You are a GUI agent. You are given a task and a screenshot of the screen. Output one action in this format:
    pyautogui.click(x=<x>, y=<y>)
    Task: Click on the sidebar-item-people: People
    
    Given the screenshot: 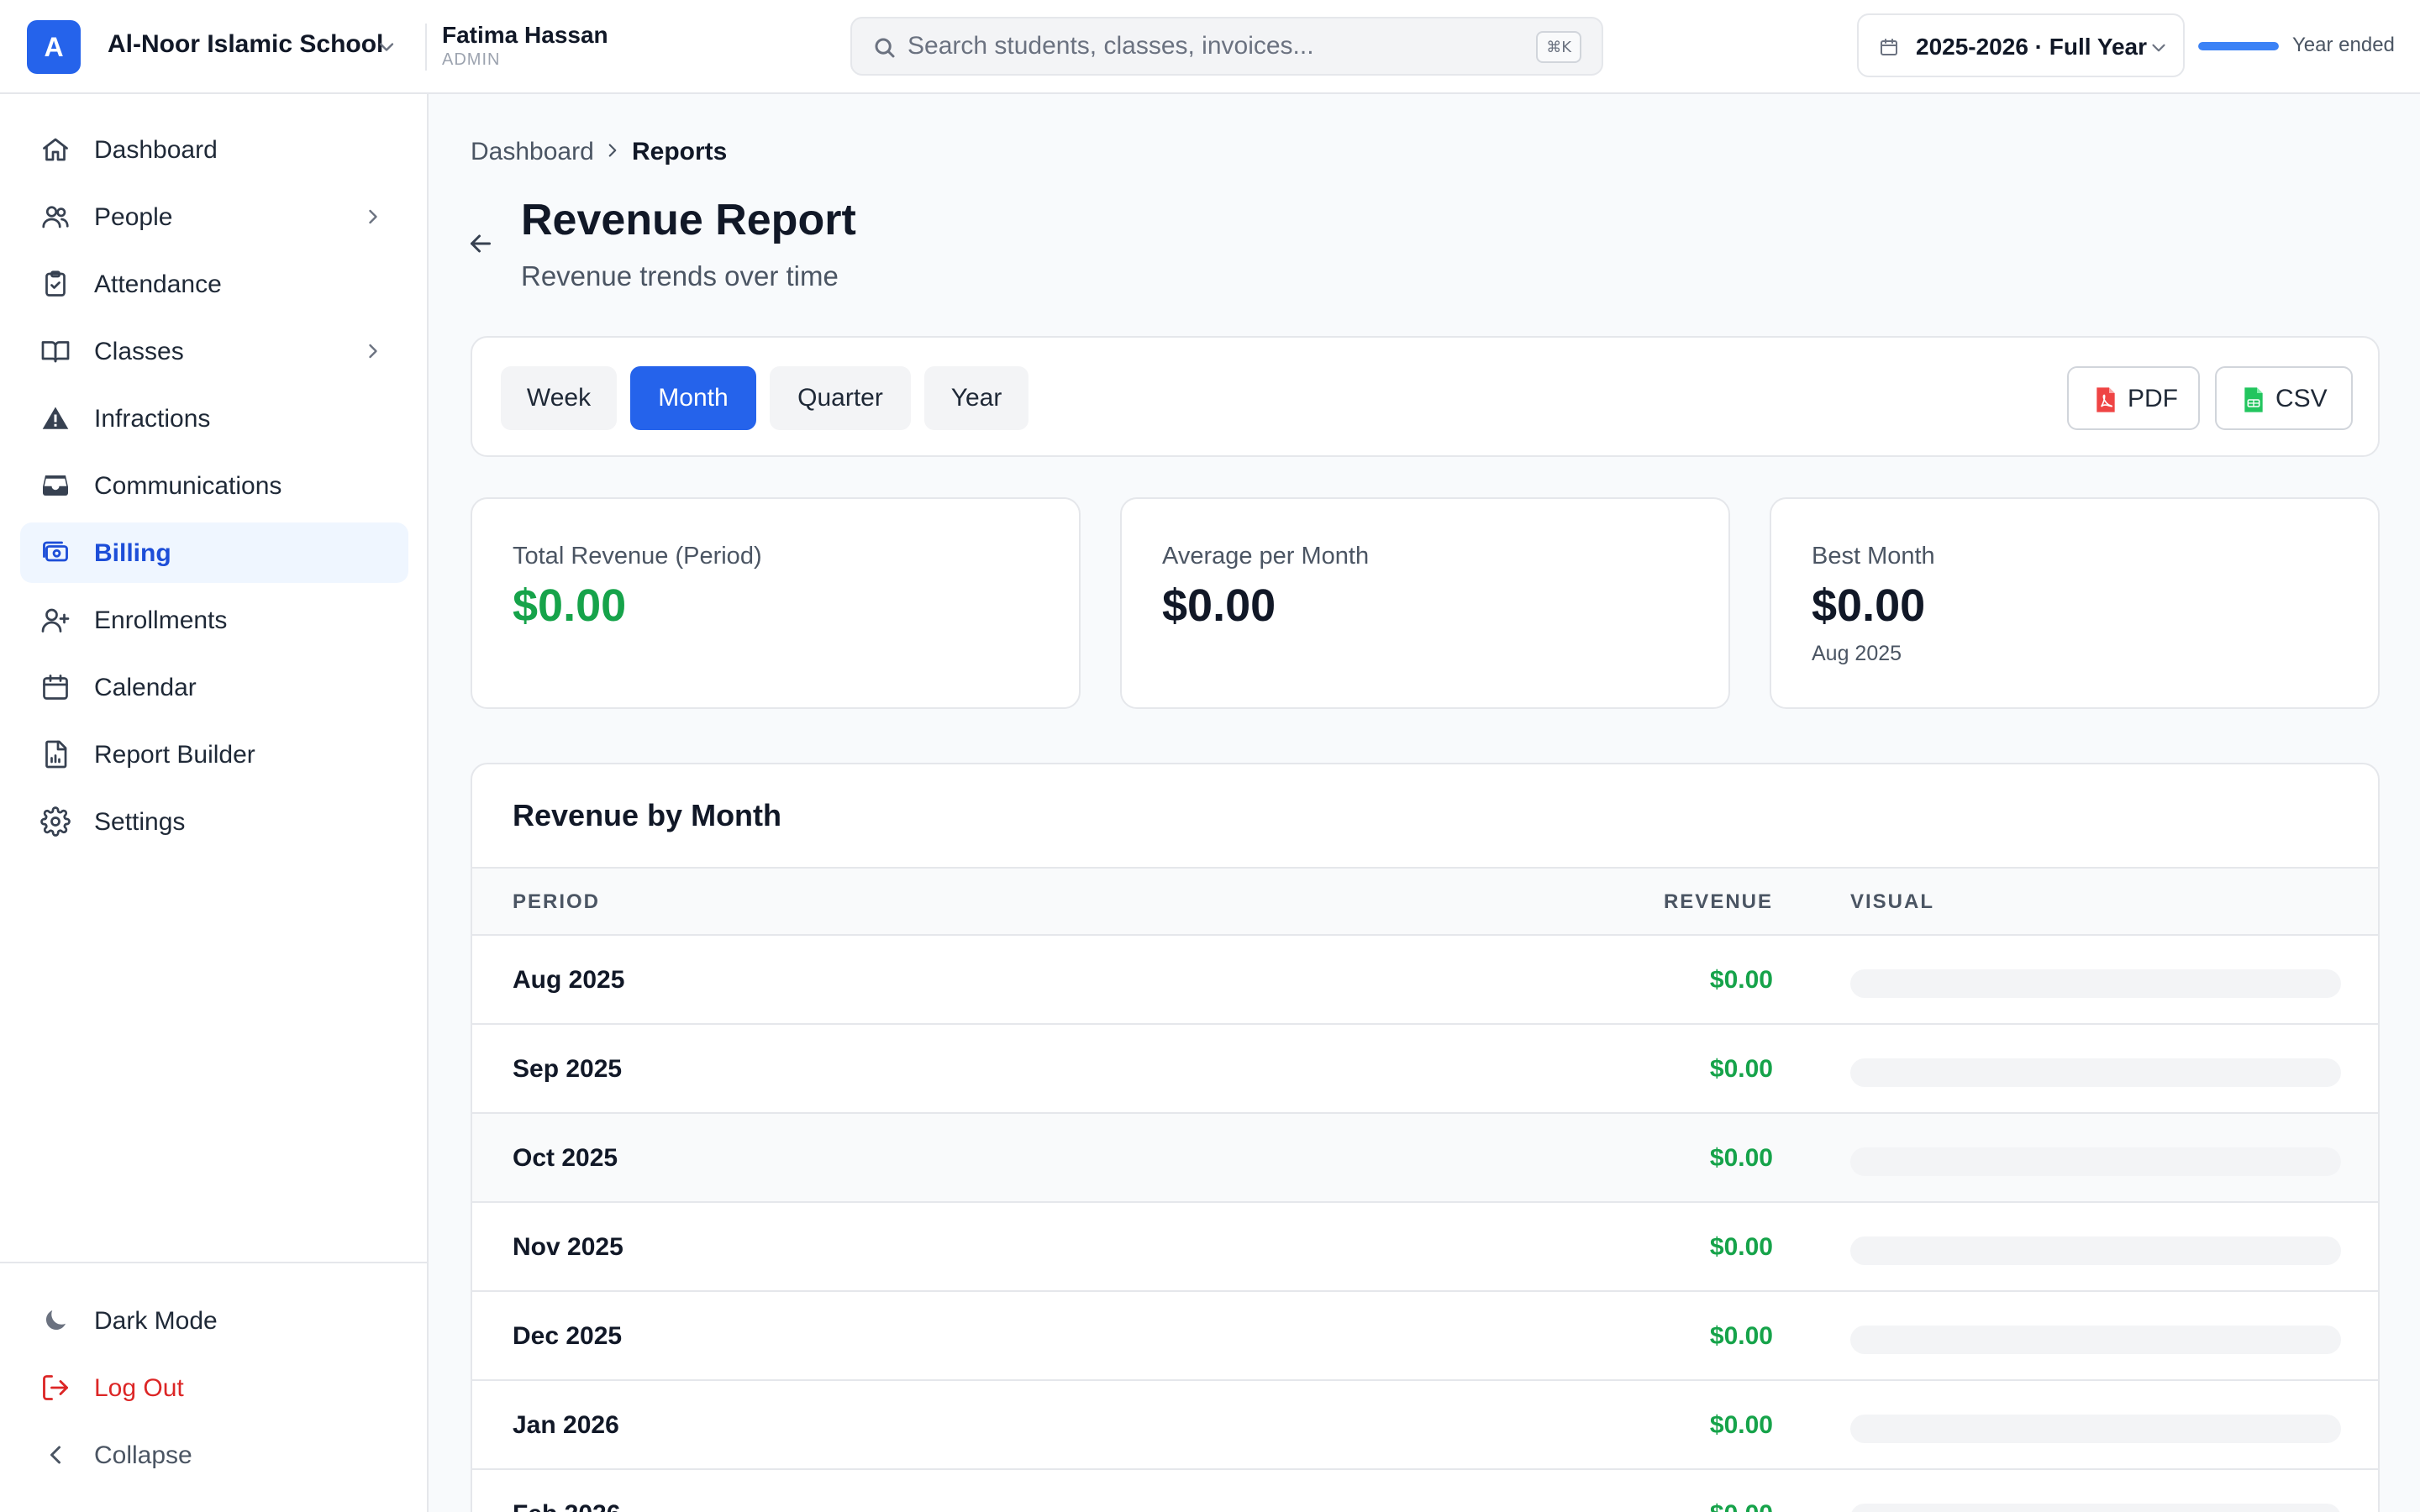 What is the action you would take?
    pyautogui.click(x=214, y=216)
    